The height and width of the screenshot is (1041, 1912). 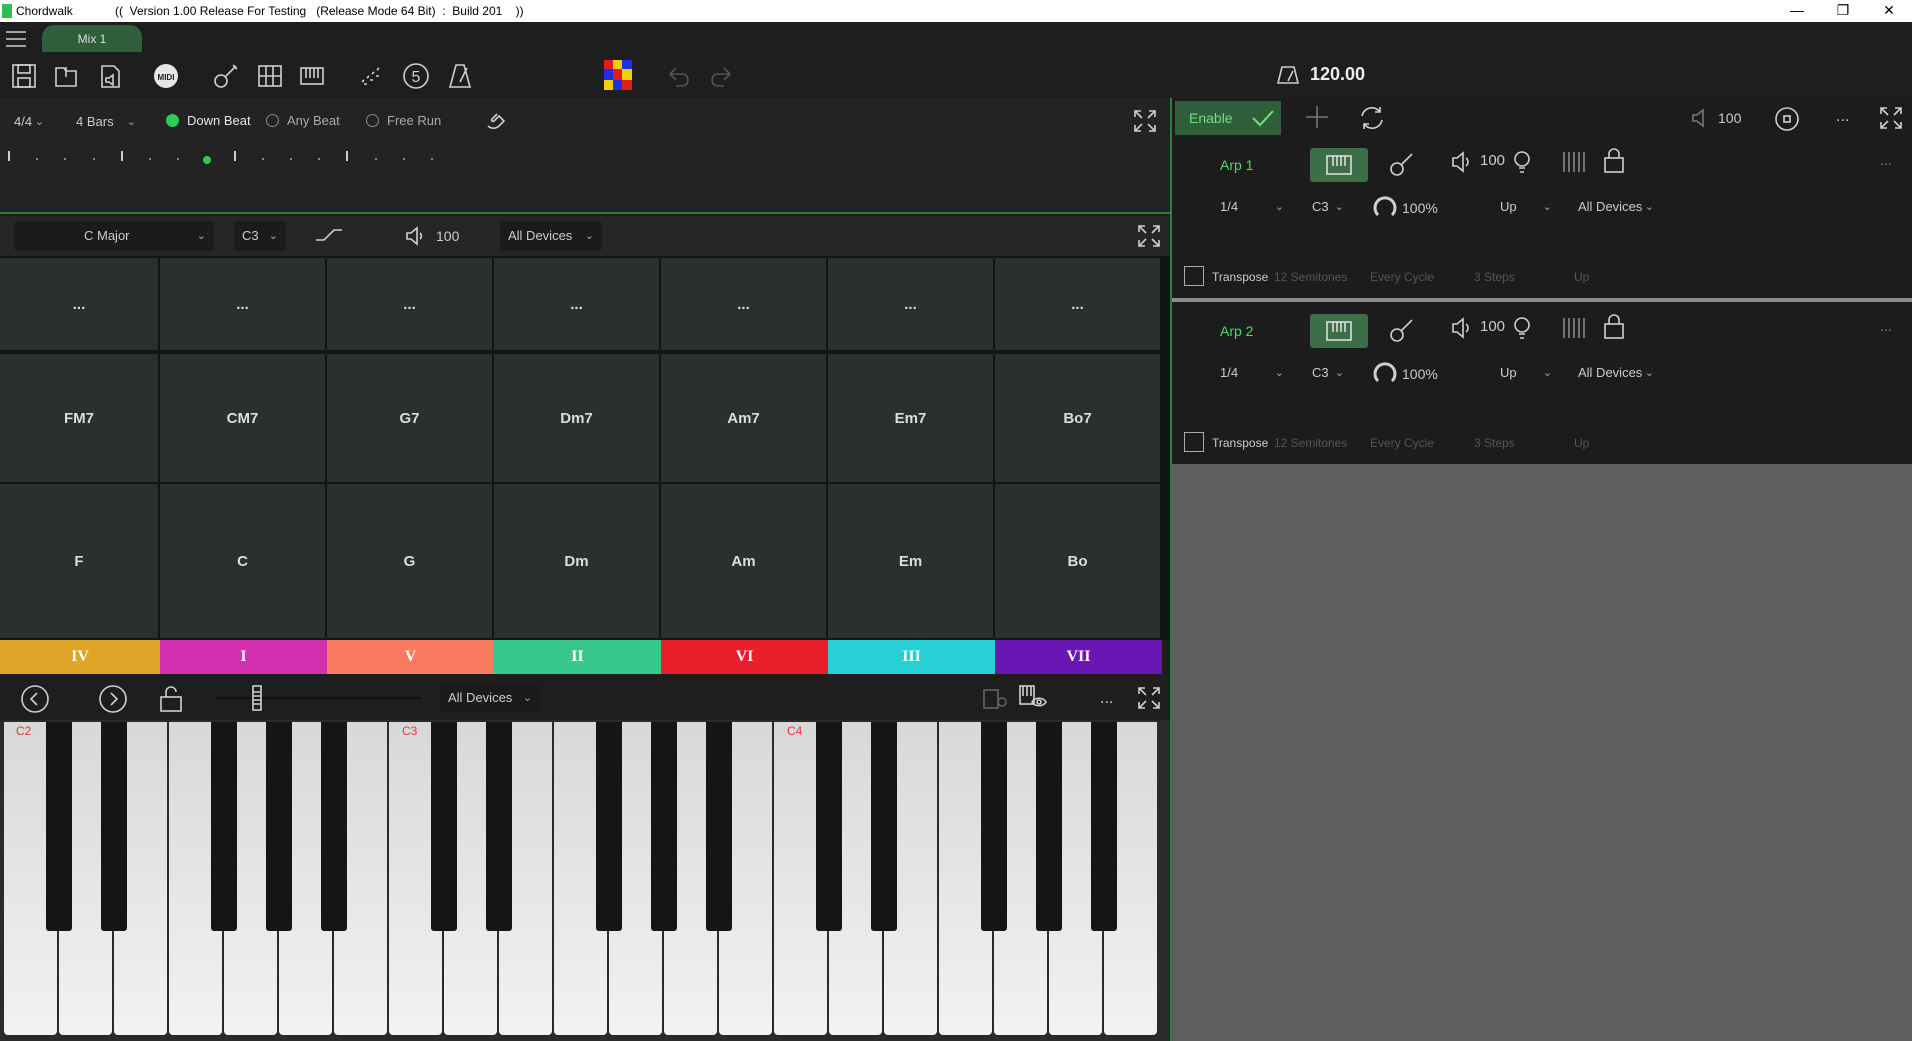 What do you see at coordinates (409, 561) in the screenshot?
I see `pad-triad: G` at bounding box center [409, 561].